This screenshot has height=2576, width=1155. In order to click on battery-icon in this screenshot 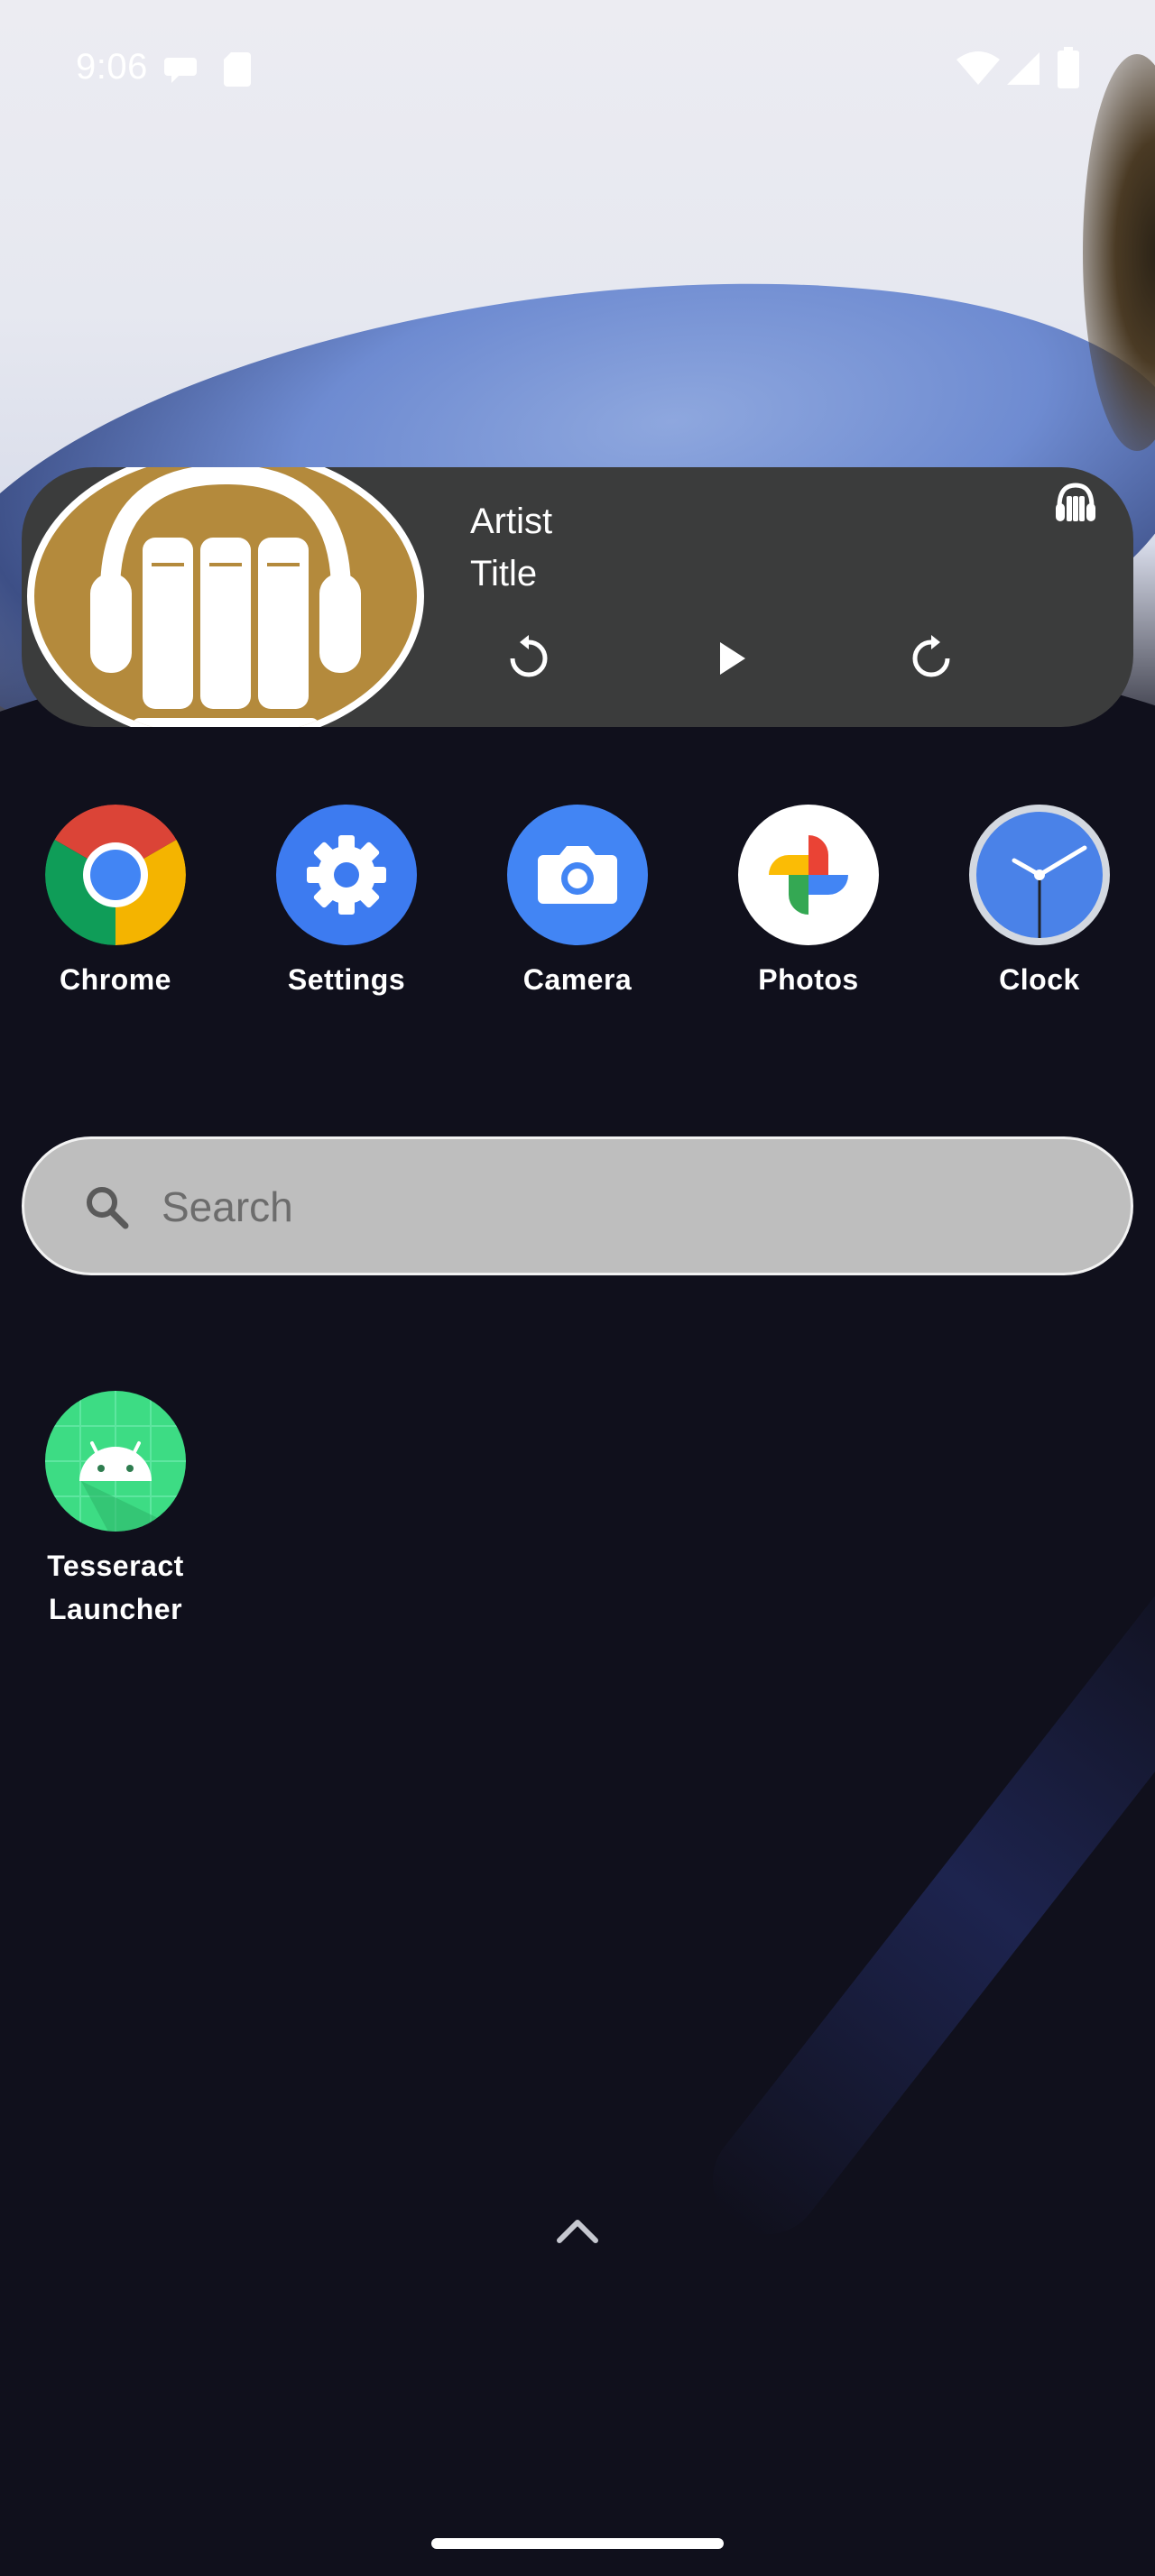, I will do `click(1068, 68)`.